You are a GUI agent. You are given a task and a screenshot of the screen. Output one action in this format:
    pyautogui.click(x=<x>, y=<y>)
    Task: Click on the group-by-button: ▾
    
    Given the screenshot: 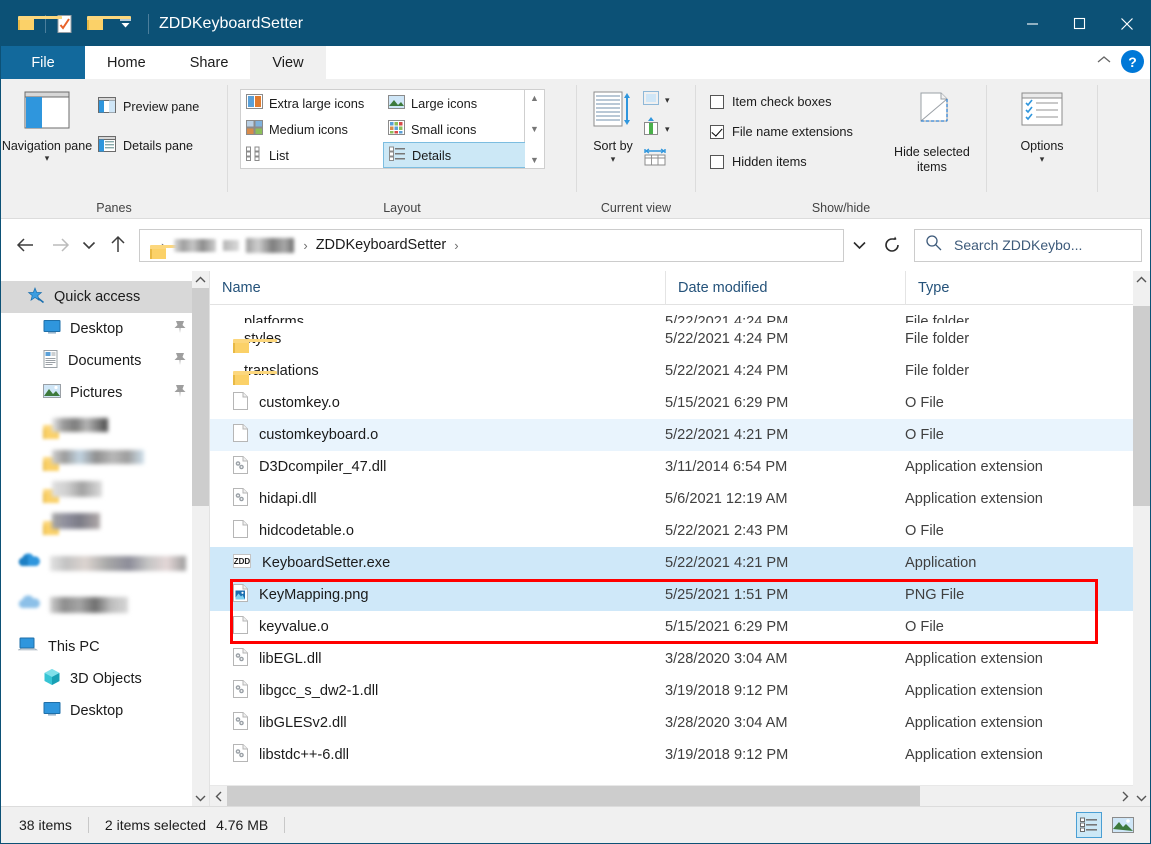 What is the action you would take?
    pyautogui.click(x=655, y=100)
    